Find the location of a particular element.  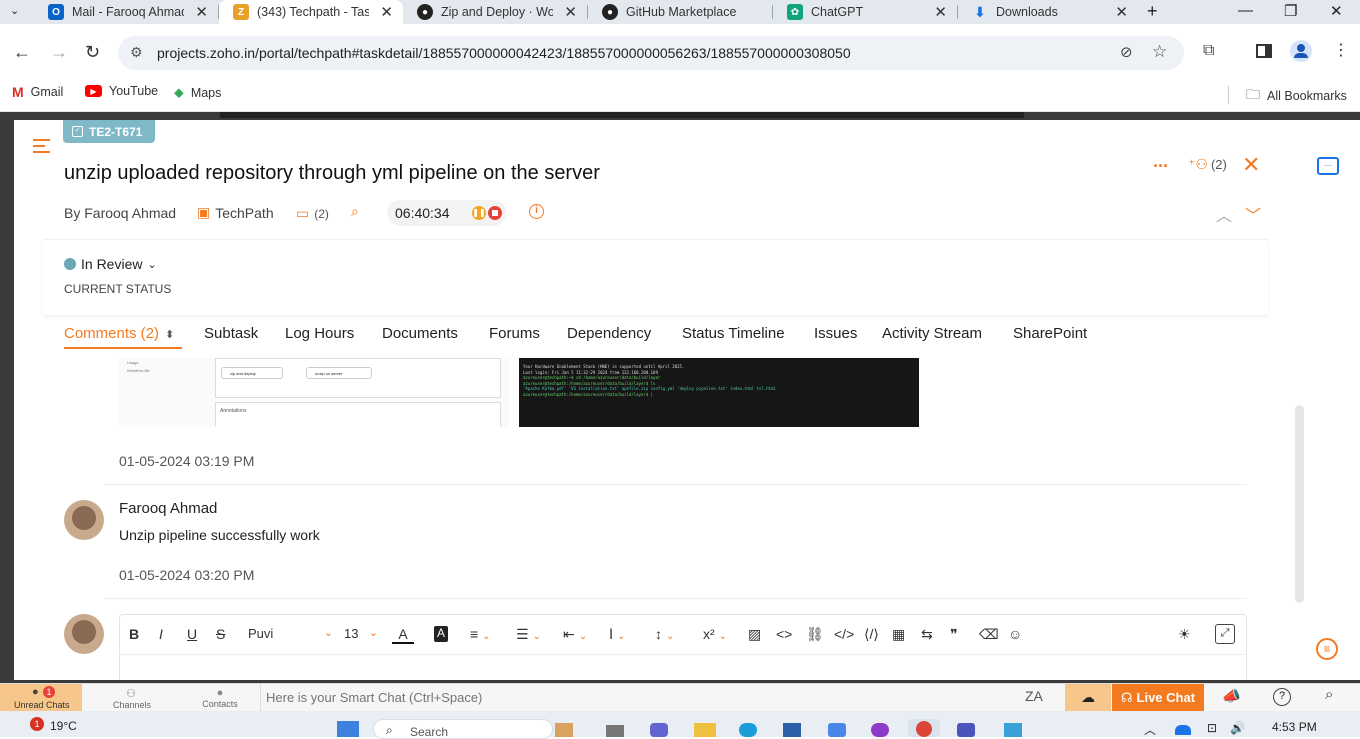

attachment-icon: ⌕ is located at coordinates (355, 211).